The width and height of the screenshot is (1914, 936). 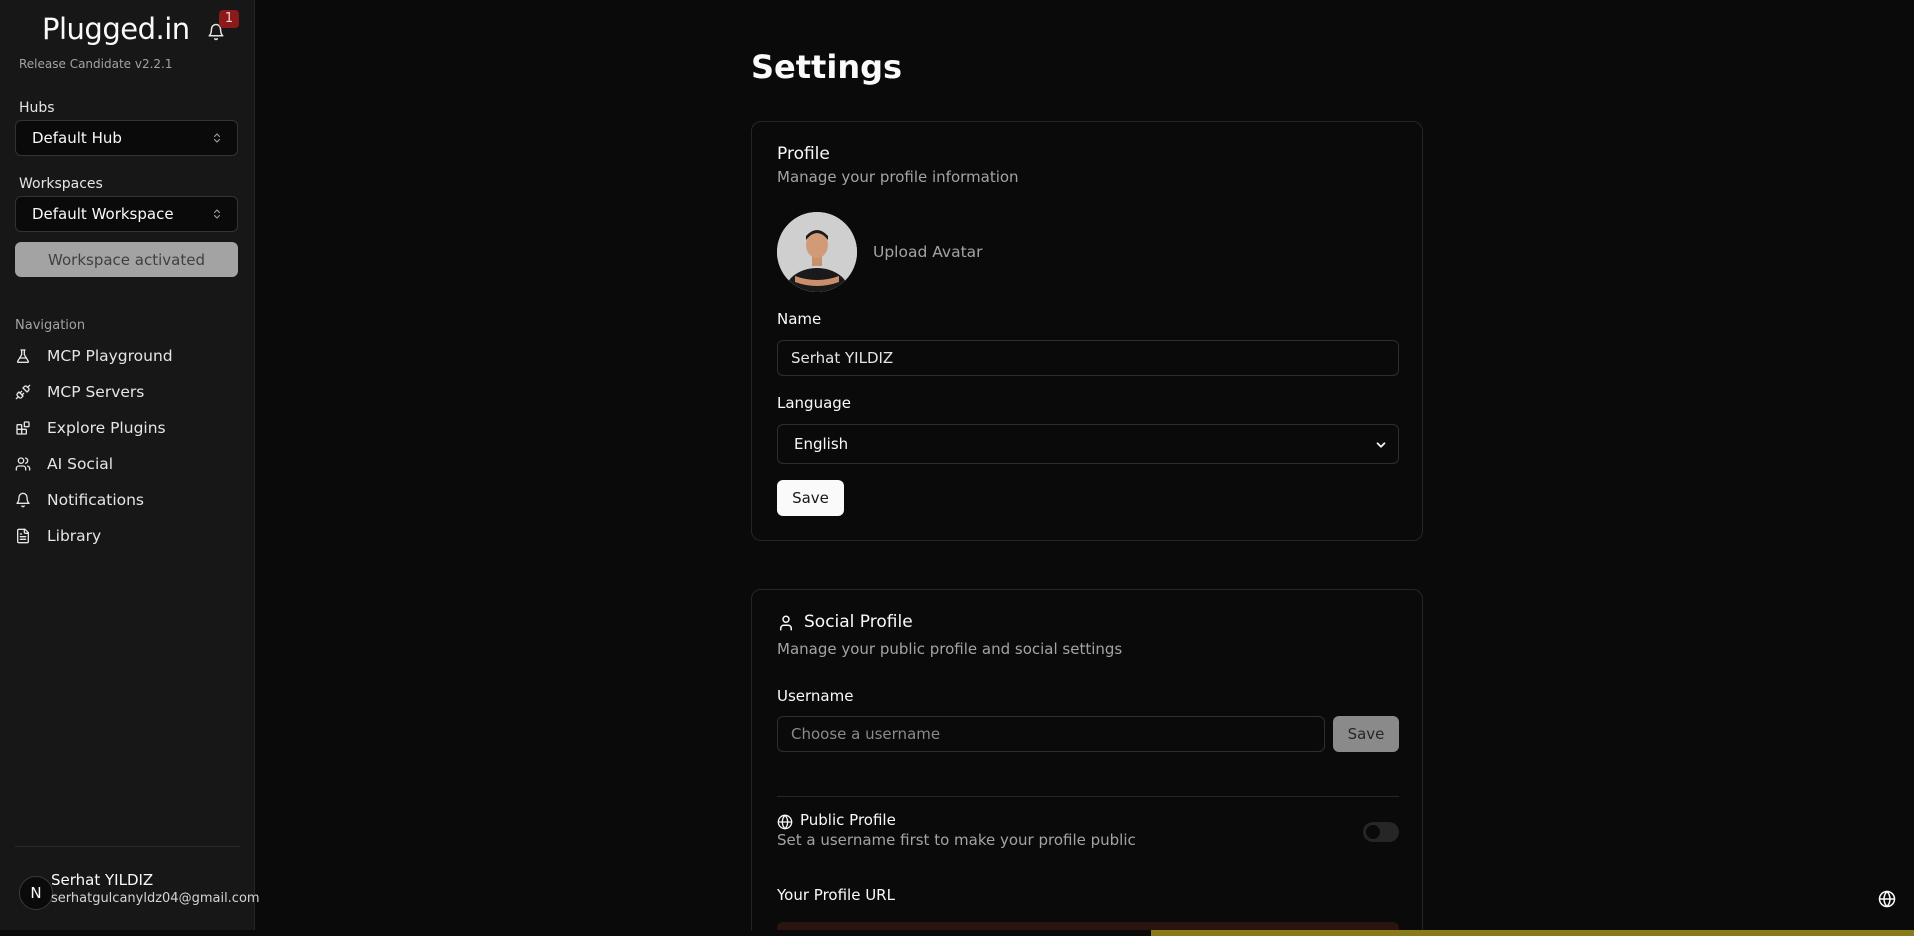 What do you see at coordinates (810, 498) in the screenshot?
I see `profile-save-button: Save` at bounding box center [810, 498].